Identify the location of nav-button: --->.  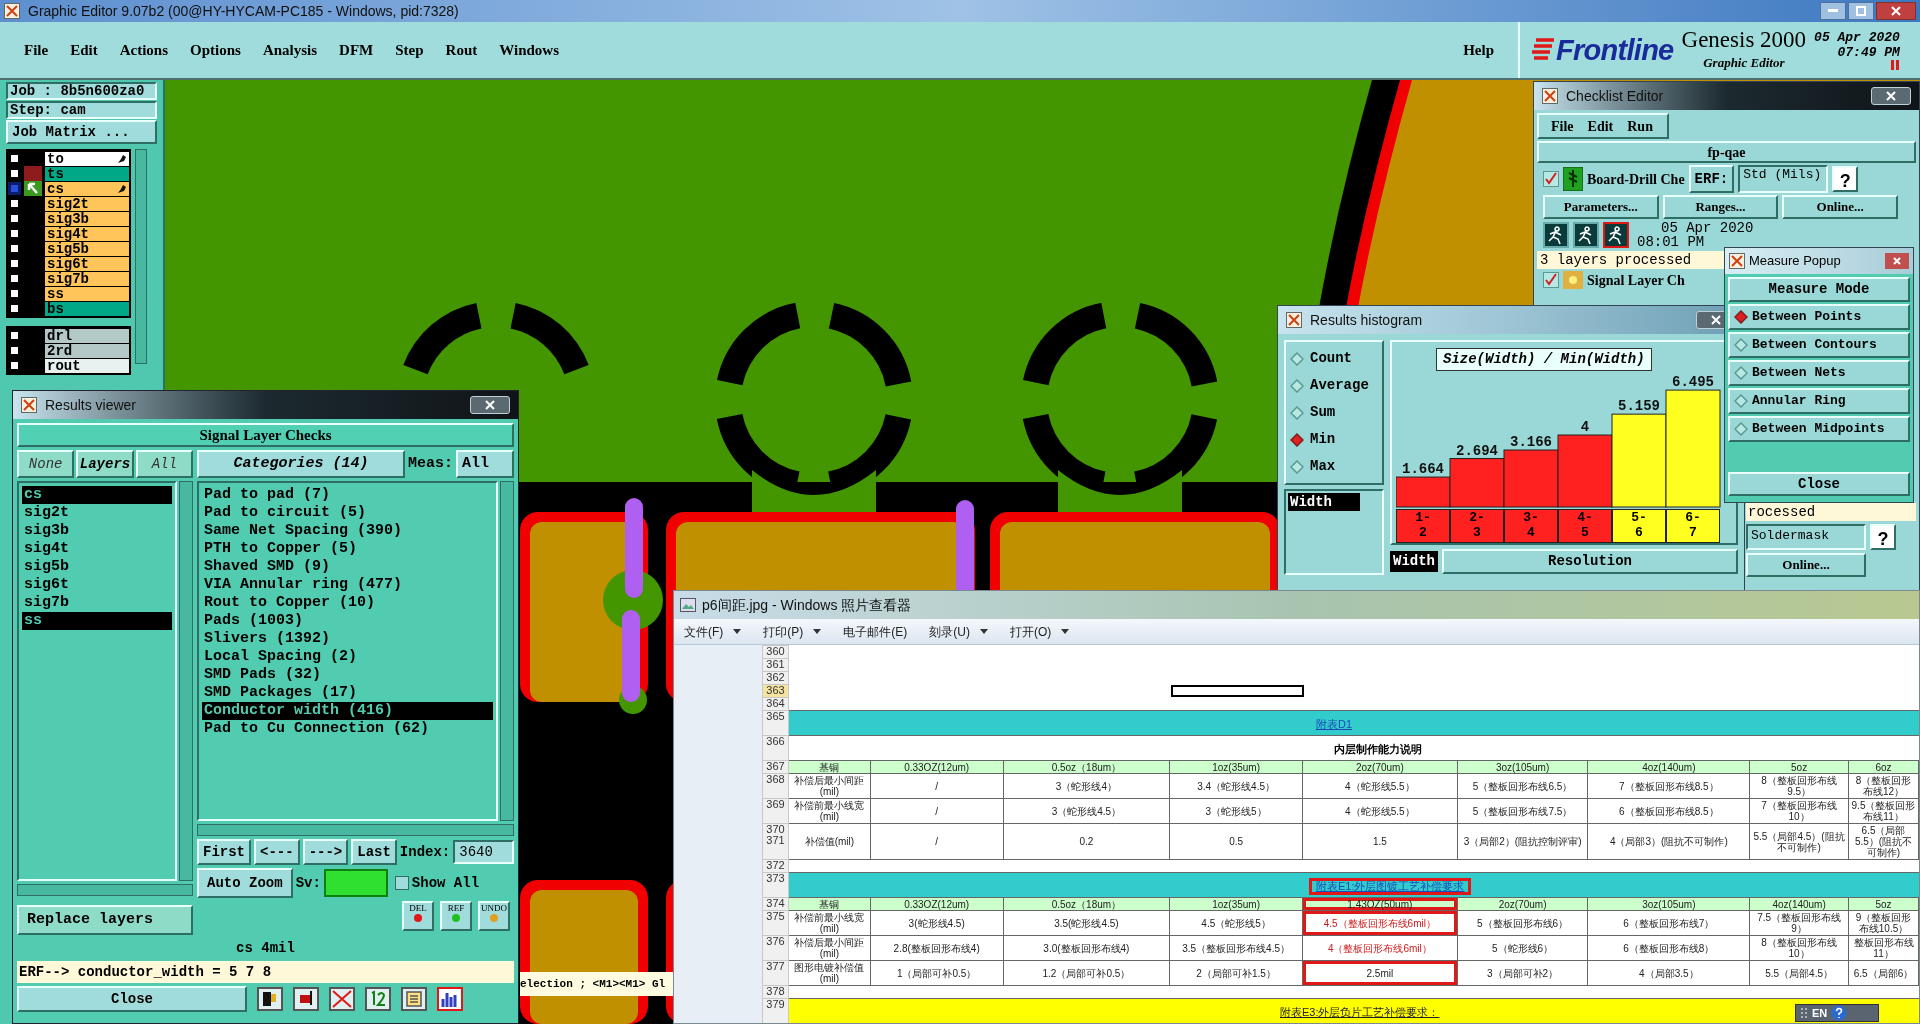
(325, 852).